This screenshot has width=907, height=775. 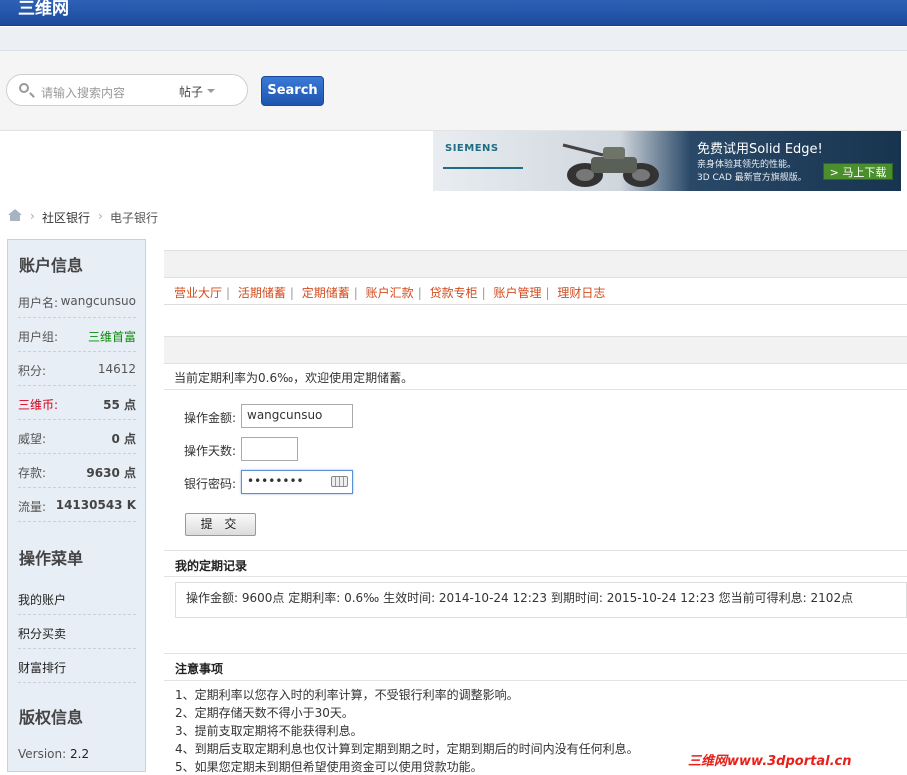 What do you see at coordinates (517, 293) in the screenshot?
I see `tab-account-management: 账户管理` at bounding box center [517, 293].